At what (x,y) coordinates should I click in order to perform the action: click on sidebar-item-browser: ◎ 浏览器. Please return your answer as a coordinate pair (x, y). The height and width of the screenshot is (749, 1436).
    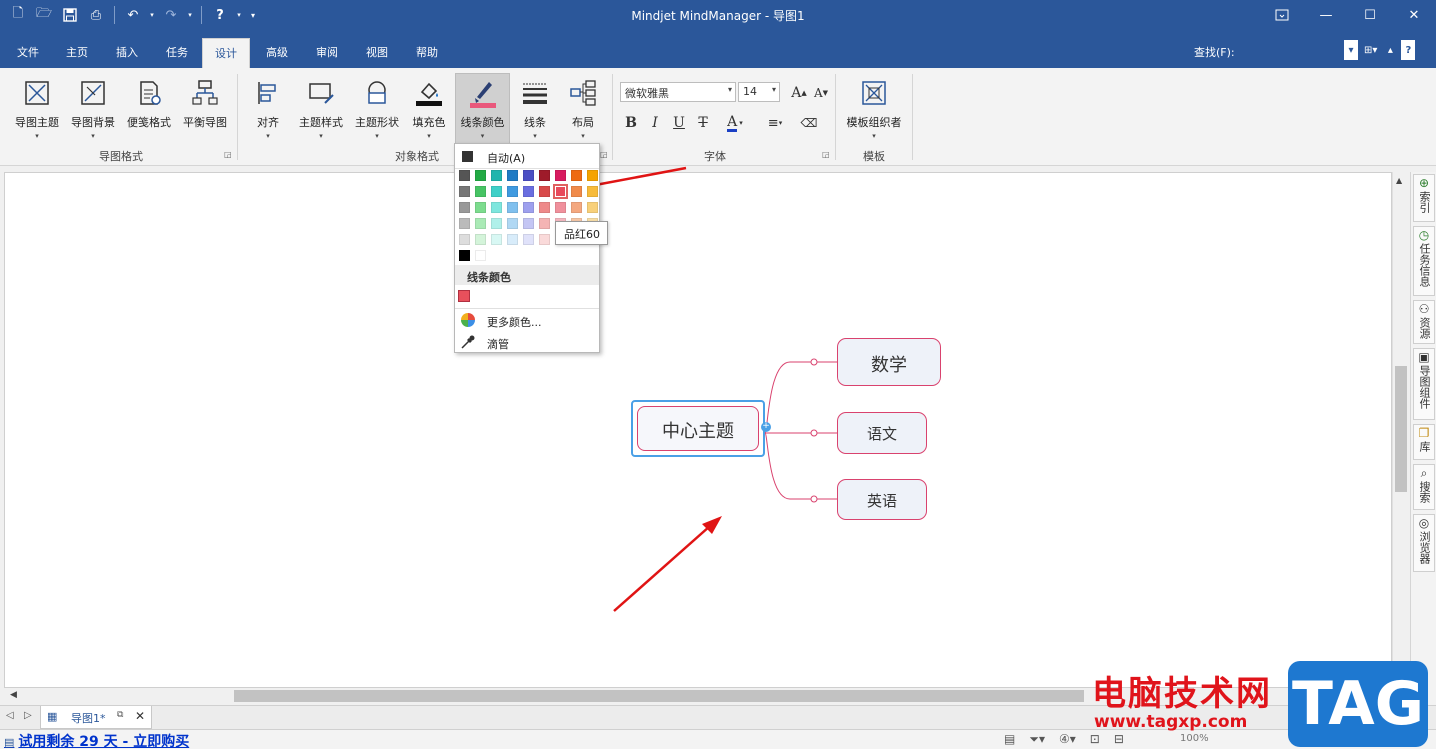
    Looking at the image, I should click on (1424, 543).